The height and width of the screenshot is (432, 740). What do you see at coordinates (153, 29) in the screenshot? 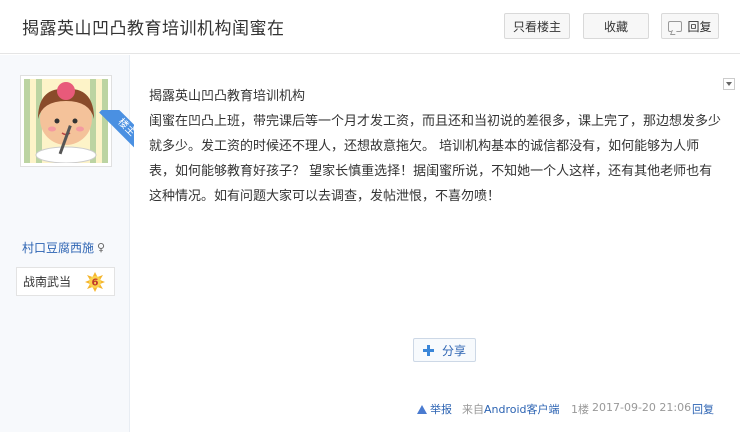
I see `thread-title: 揭露英山凹凸教育培训机构闺蜜在` at bounding box center [153, 29].